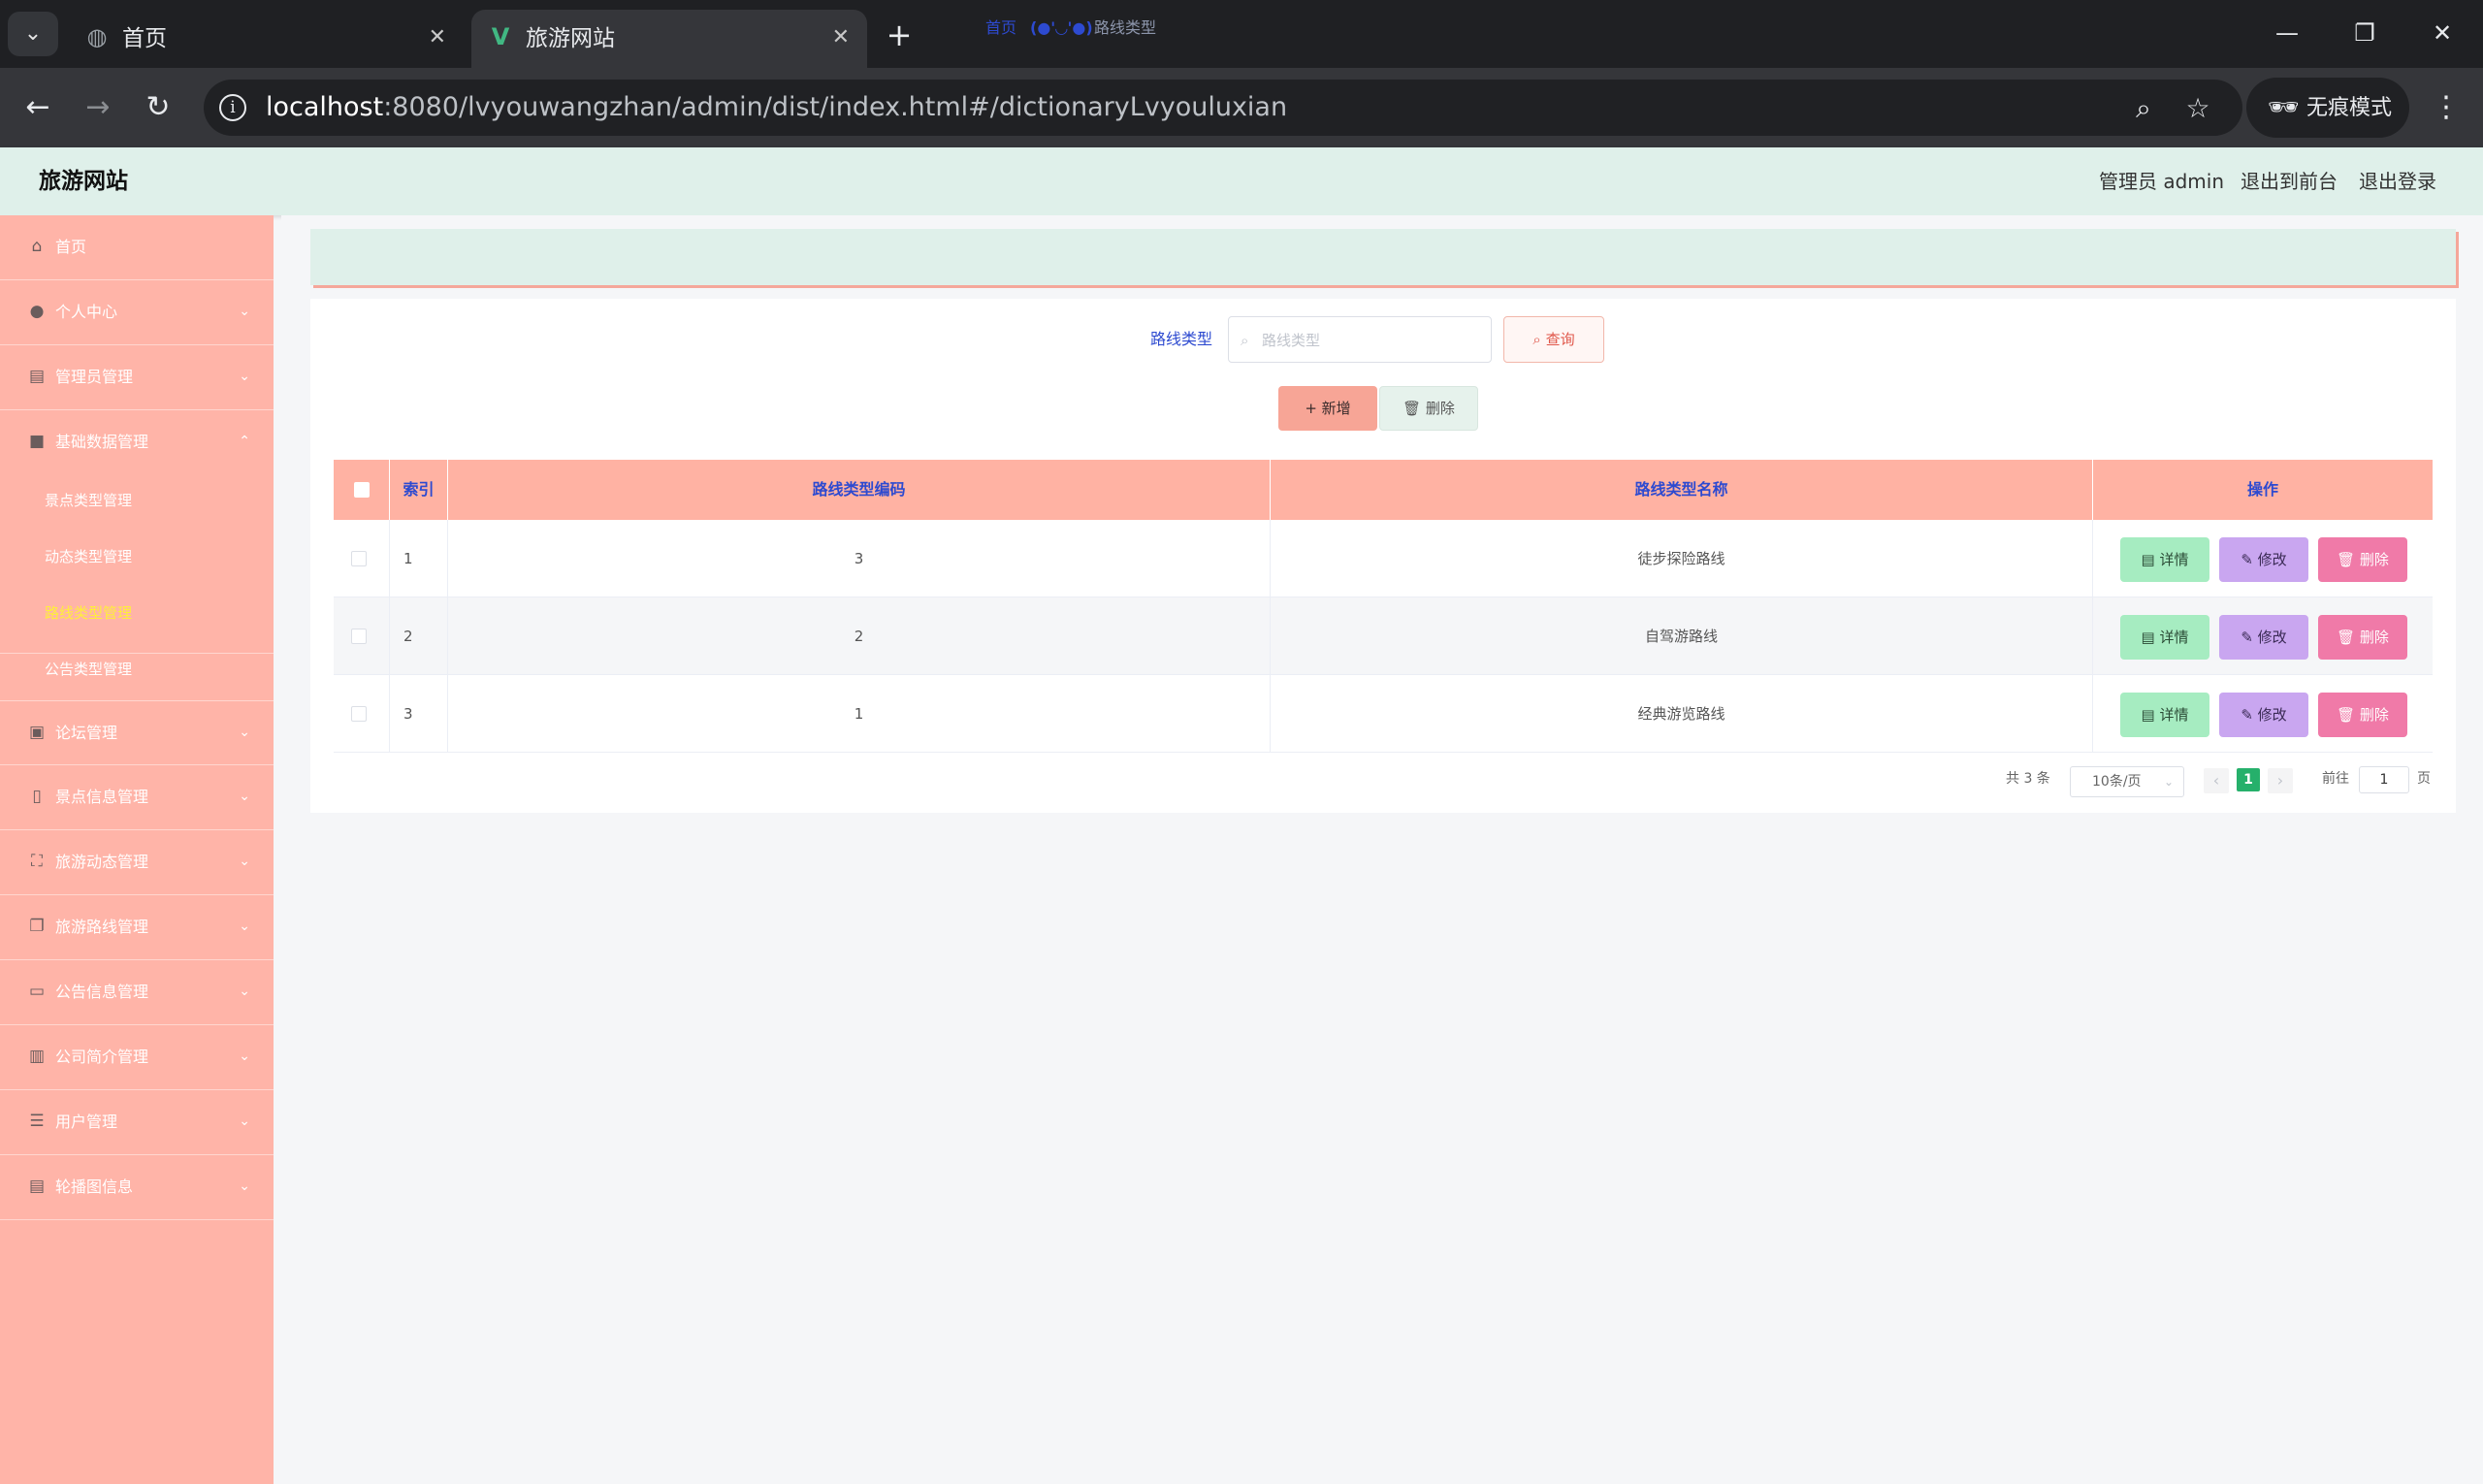  I want to click on sidebar-item-travel-route: ❐ 旅游路线管理 ⌄, so click(137, 927).